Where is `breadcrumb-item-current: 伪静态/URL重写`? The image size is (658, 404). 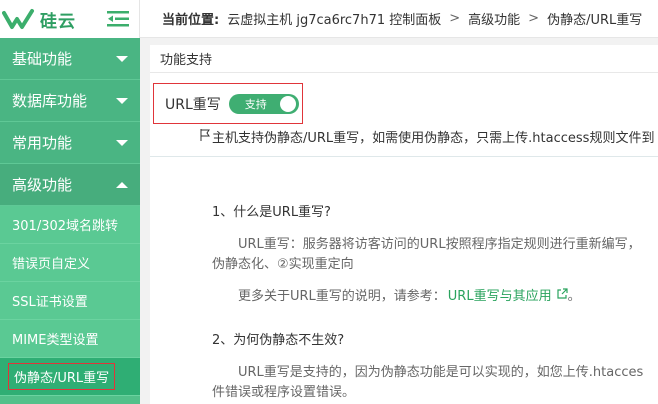
breadcrumb-item-current: 伪静态/URL重写 is located at coordinates (595, 20).